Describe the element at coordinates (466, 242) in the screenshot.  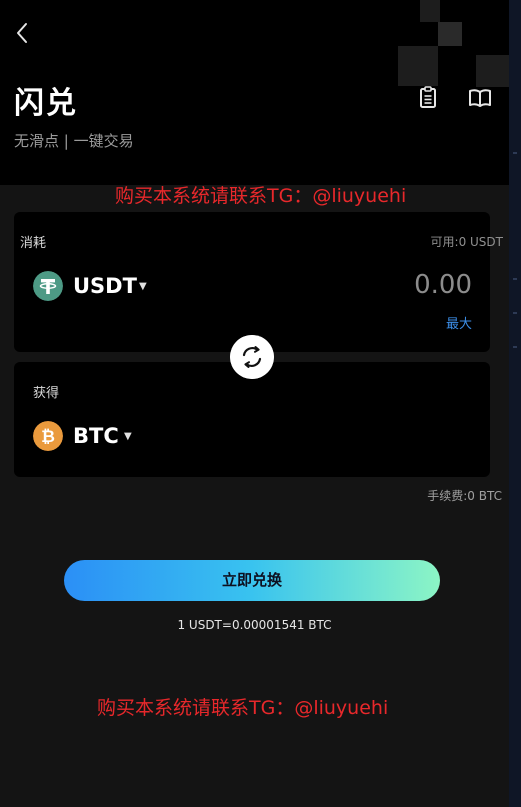
I see `available-balance: 可用:0 USDT` at that location.